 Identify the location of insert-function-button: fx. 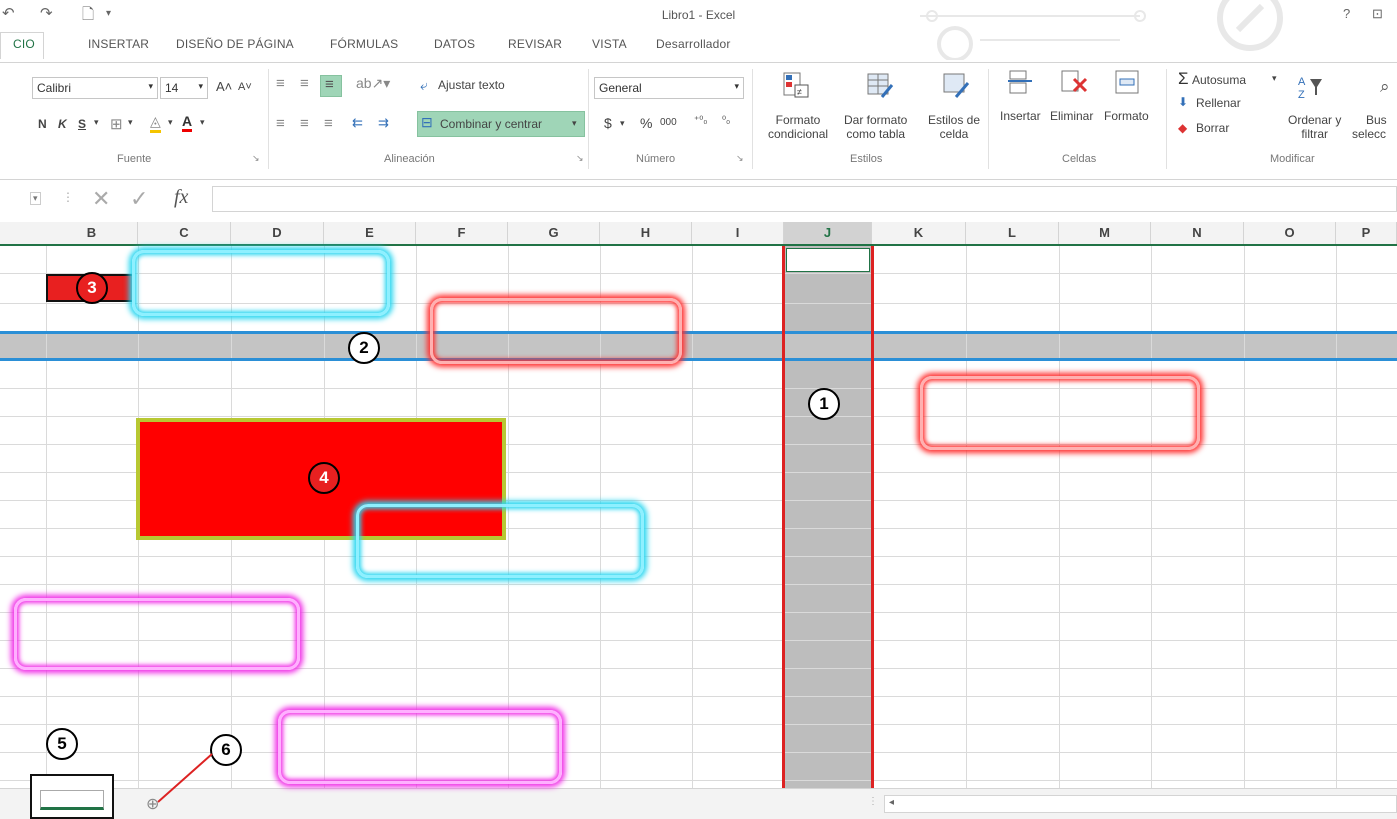
(181, 197).